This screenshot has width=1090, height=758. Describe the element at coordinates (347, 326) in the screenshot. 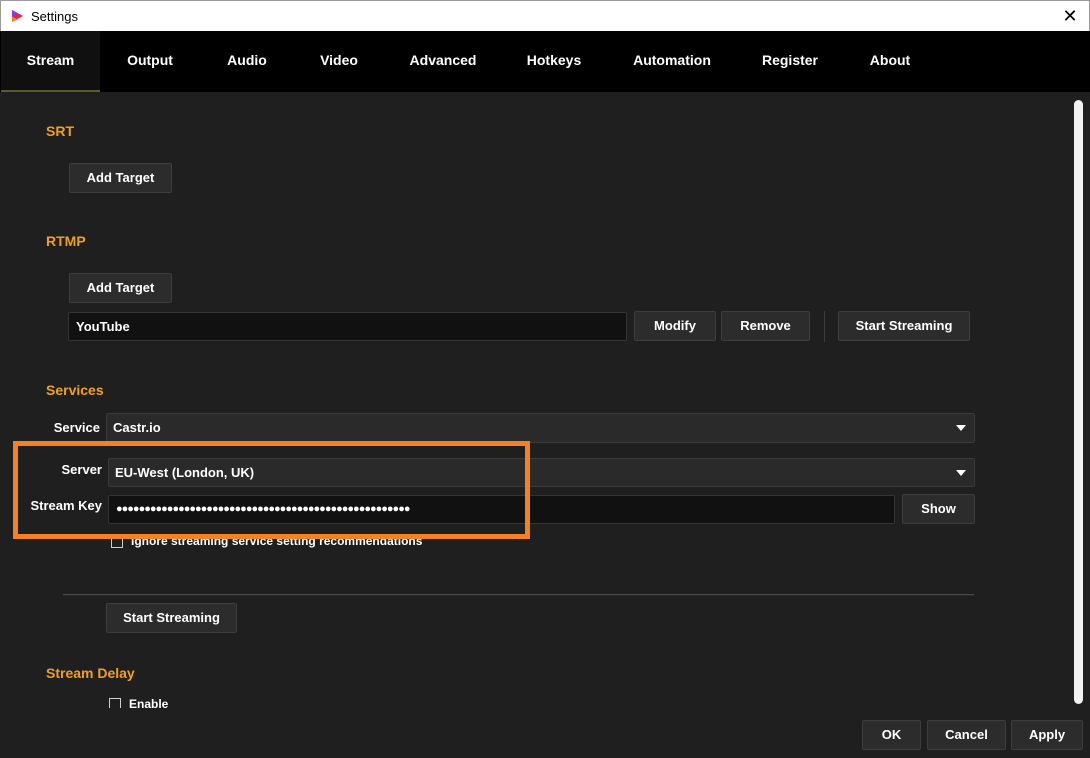

I see `rtmp-target-item: YouTube` at that location.